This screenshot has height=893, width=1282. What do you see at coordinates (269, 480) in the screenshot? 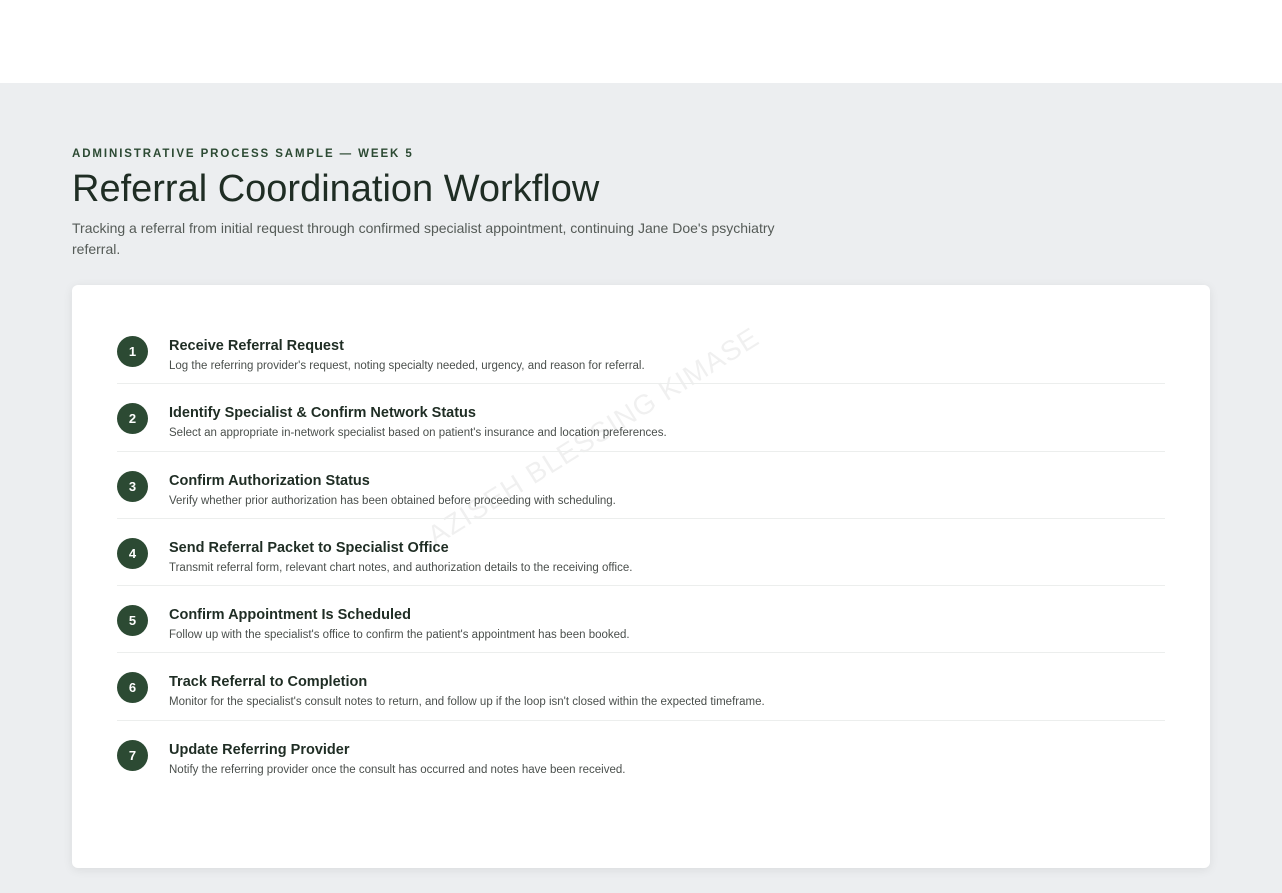
I see `step-title: Confirm Authorization Status` at bounding box center [269, 480].